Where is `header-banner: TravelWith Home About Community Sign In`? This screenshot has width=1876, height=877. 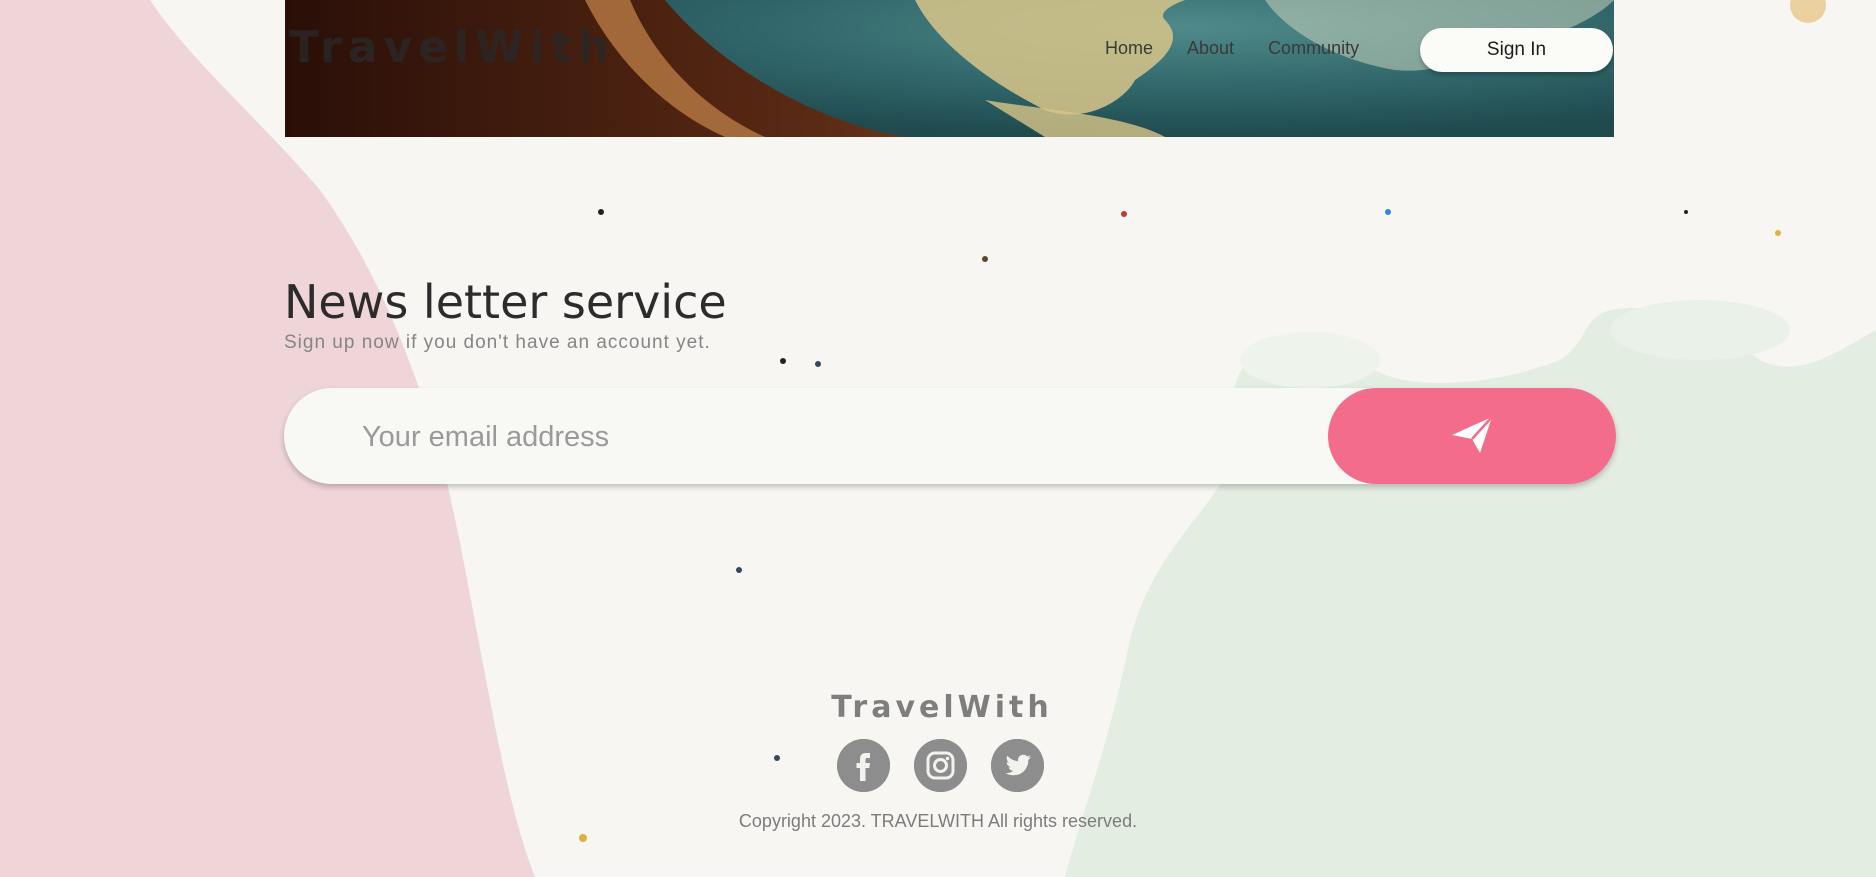
header-banner: TravelWith Home About Community Sign In is located at coordinates (949, 68).